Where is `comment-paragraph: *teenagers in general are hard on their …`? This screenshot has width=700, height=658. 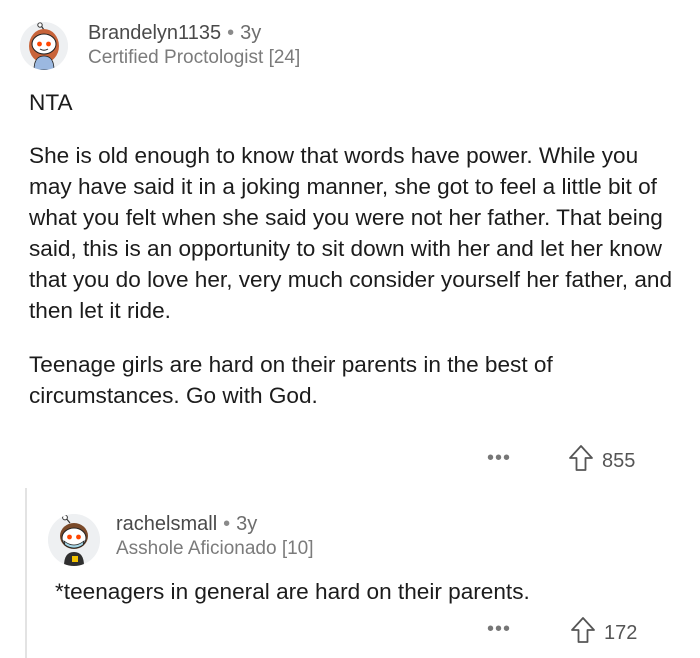 comment-paragraph: *teenagers in general are hard on their … is located at coordinates (292, 591).